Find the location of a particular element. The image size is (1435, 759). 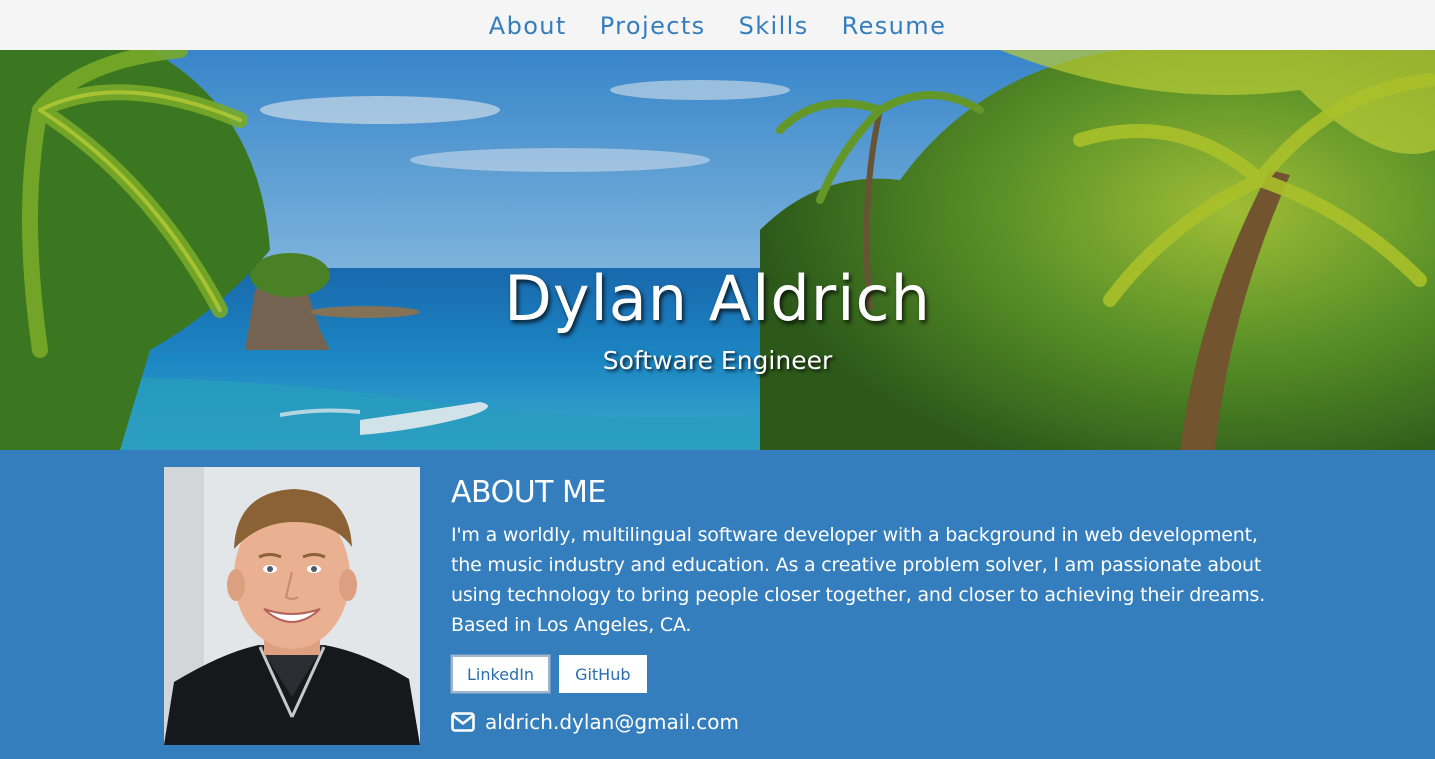

hero-subtitle: Software Engineer is located at coordinates (717, 360).